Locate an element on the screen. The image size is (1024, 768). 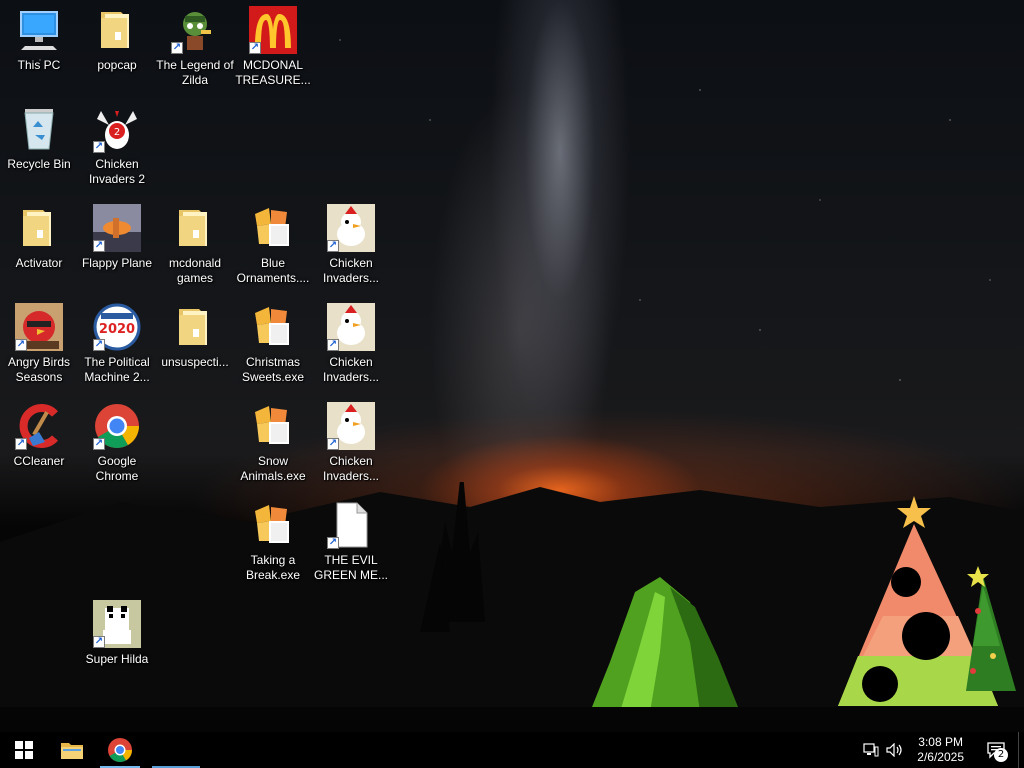
taskbar-file-explorer is located at coordinates (72, 750).